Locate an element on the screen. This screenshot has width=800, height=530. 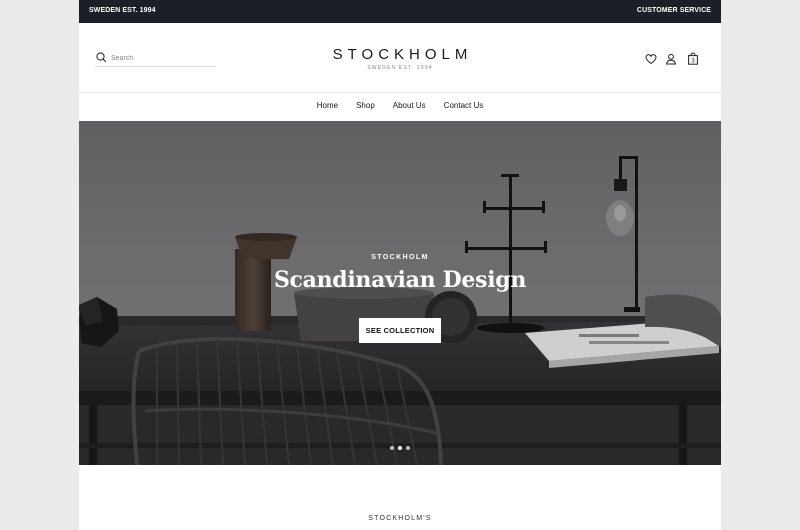
header: STOCKHOLM SWEDEN EST. 1994 3 is located at coordinates (400, 58).